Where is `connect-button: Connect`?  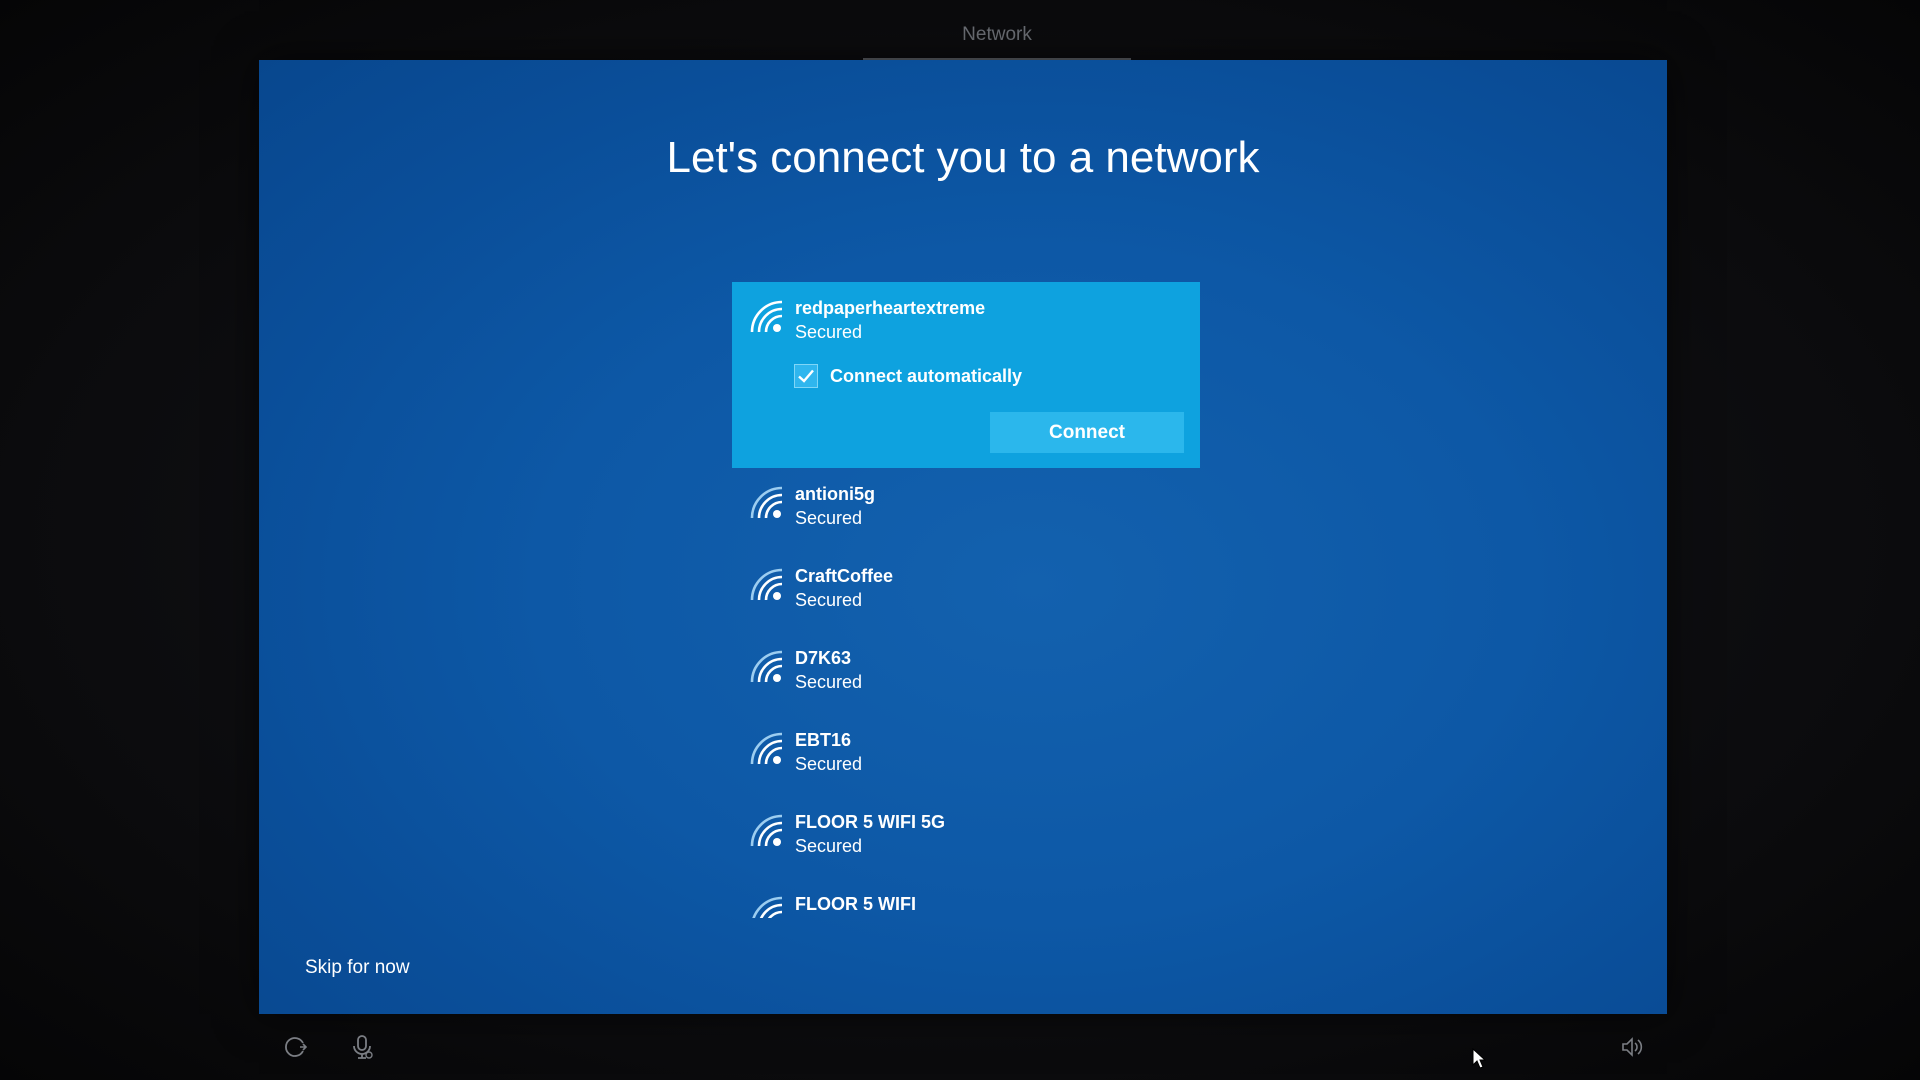
connect-button: Connect is located at coordinates (1087, 432).